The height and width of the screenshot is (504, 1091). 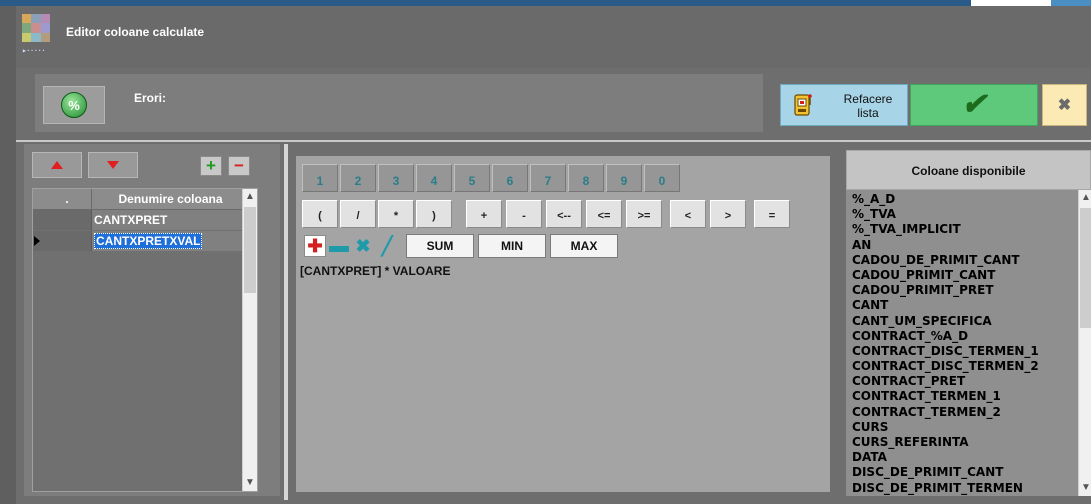 I want to click on list-item: CONTRACT_PRET, so click(x=965, y=381).